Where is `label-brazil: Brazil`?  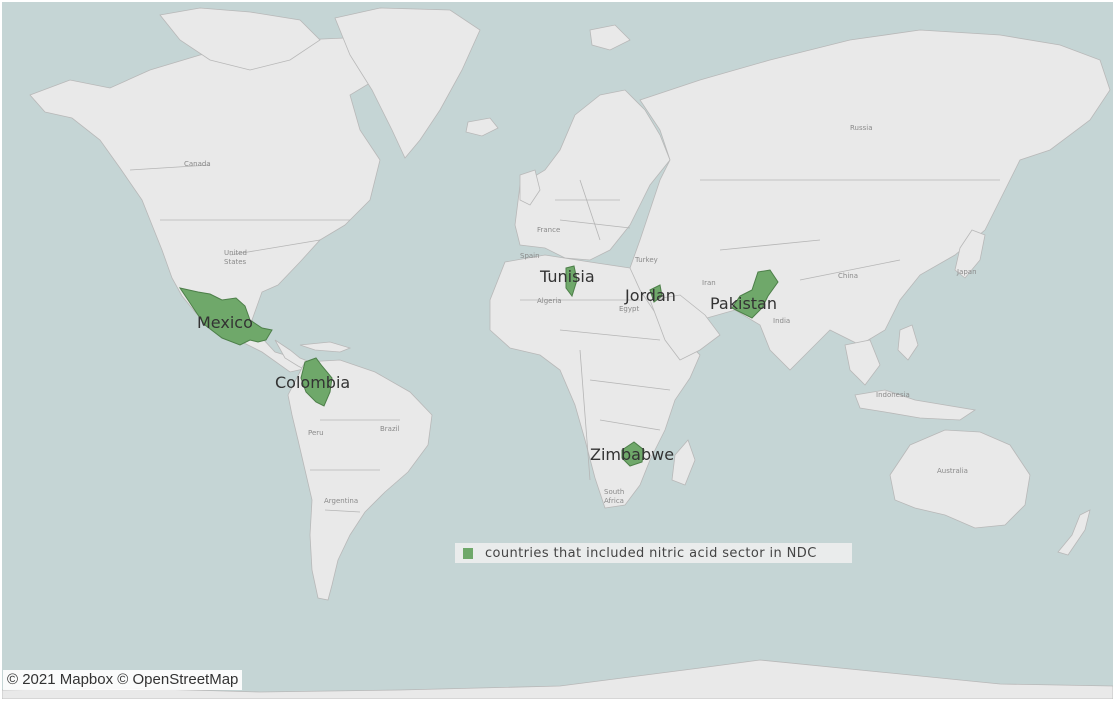 label-brazil: Brazil is located at coordinates (390, 429).